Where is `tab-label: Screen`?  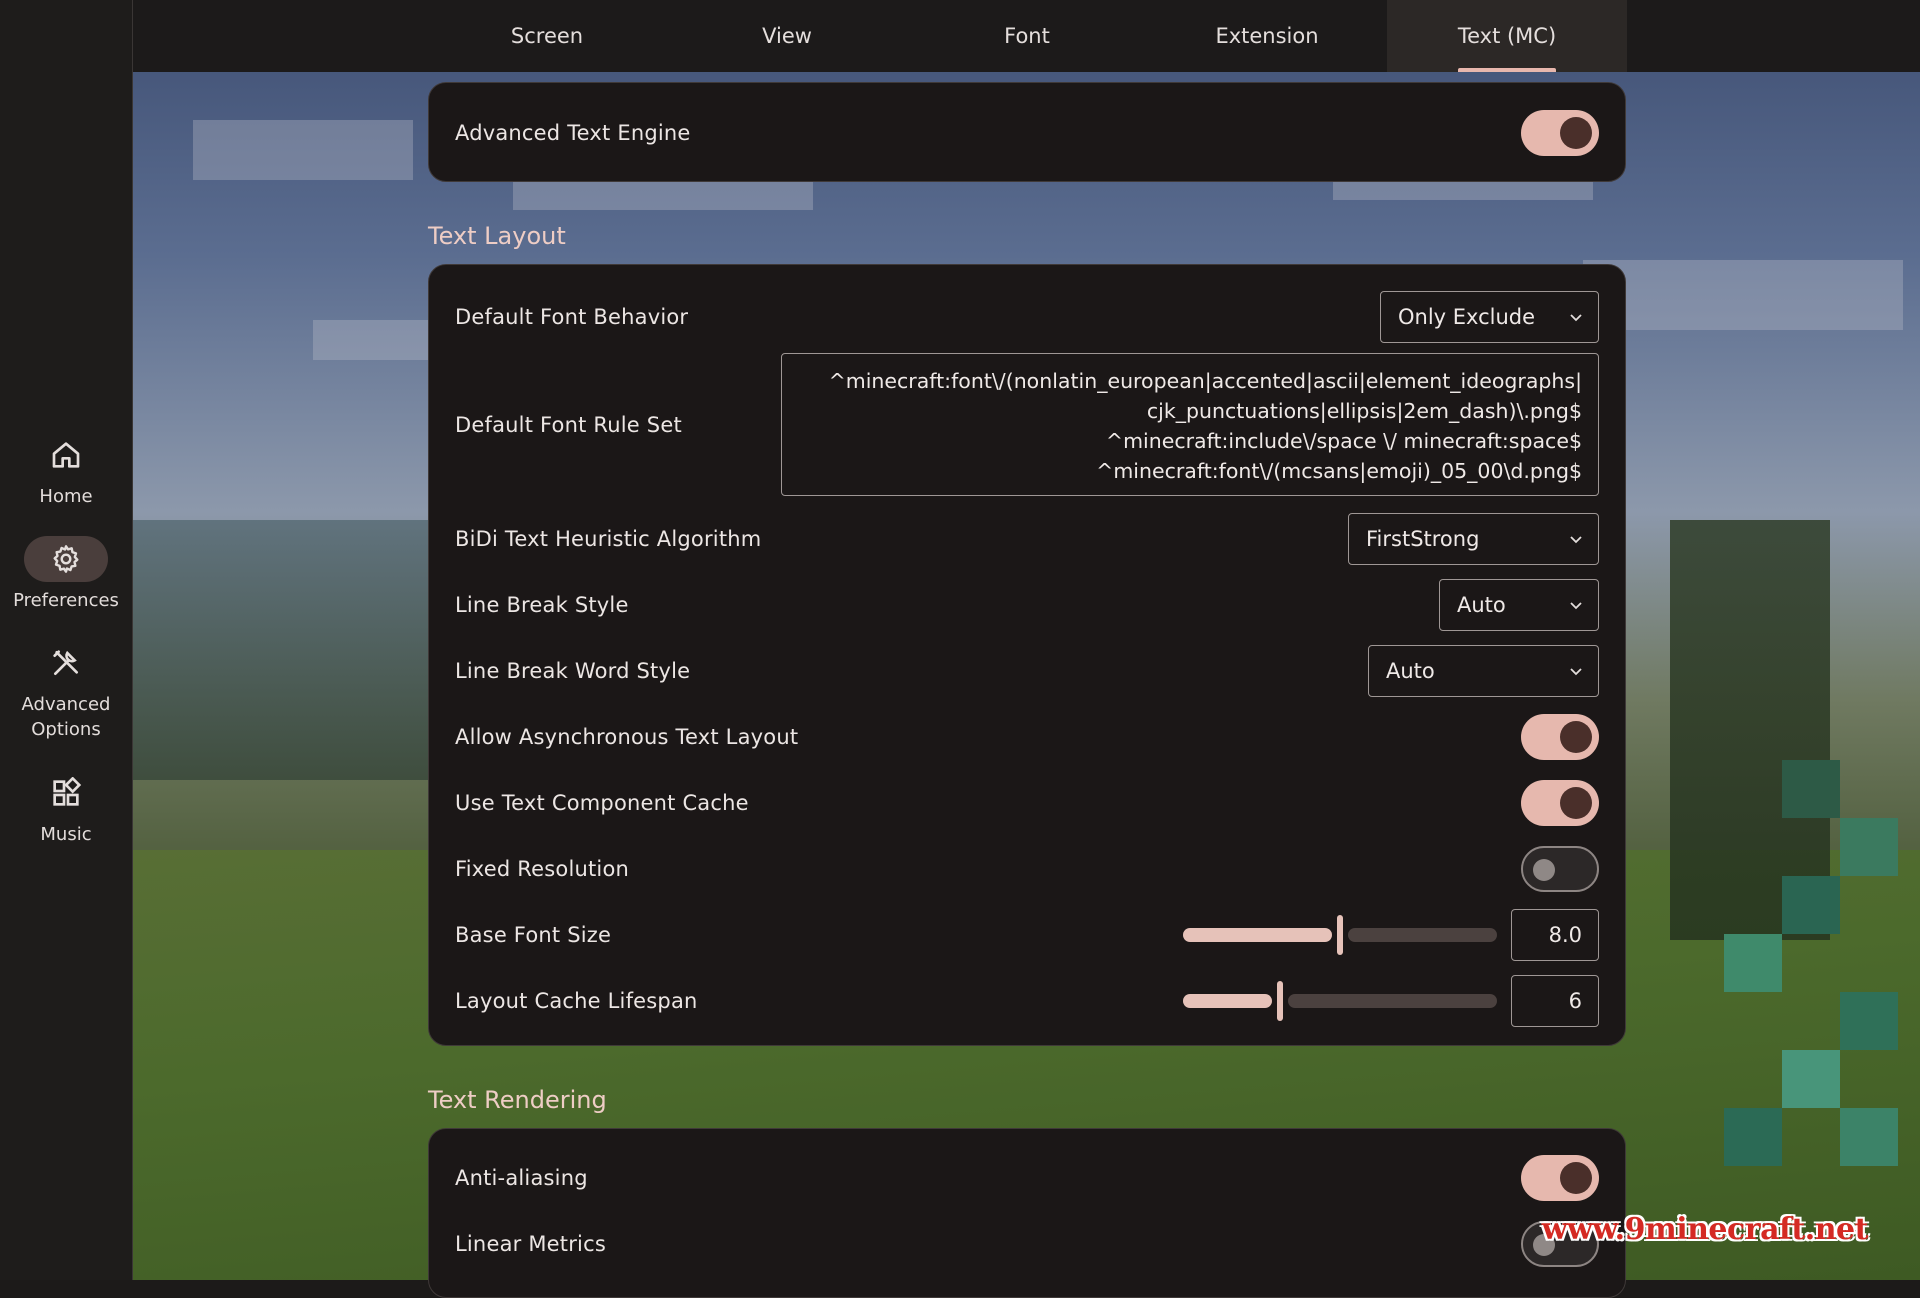 tab-label: Screen is located at coordinates (547, 36).